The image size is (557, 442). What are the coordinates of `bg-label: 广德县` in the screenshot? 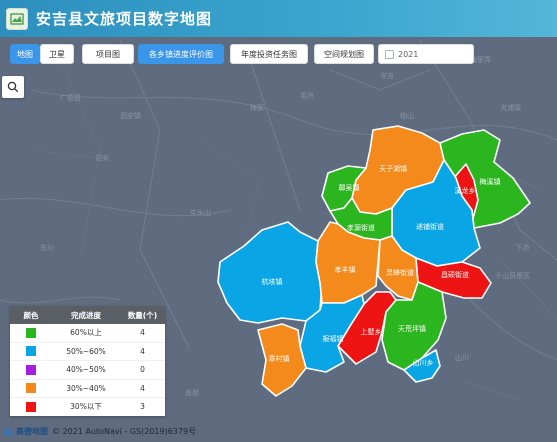 It's located at (70, 97).